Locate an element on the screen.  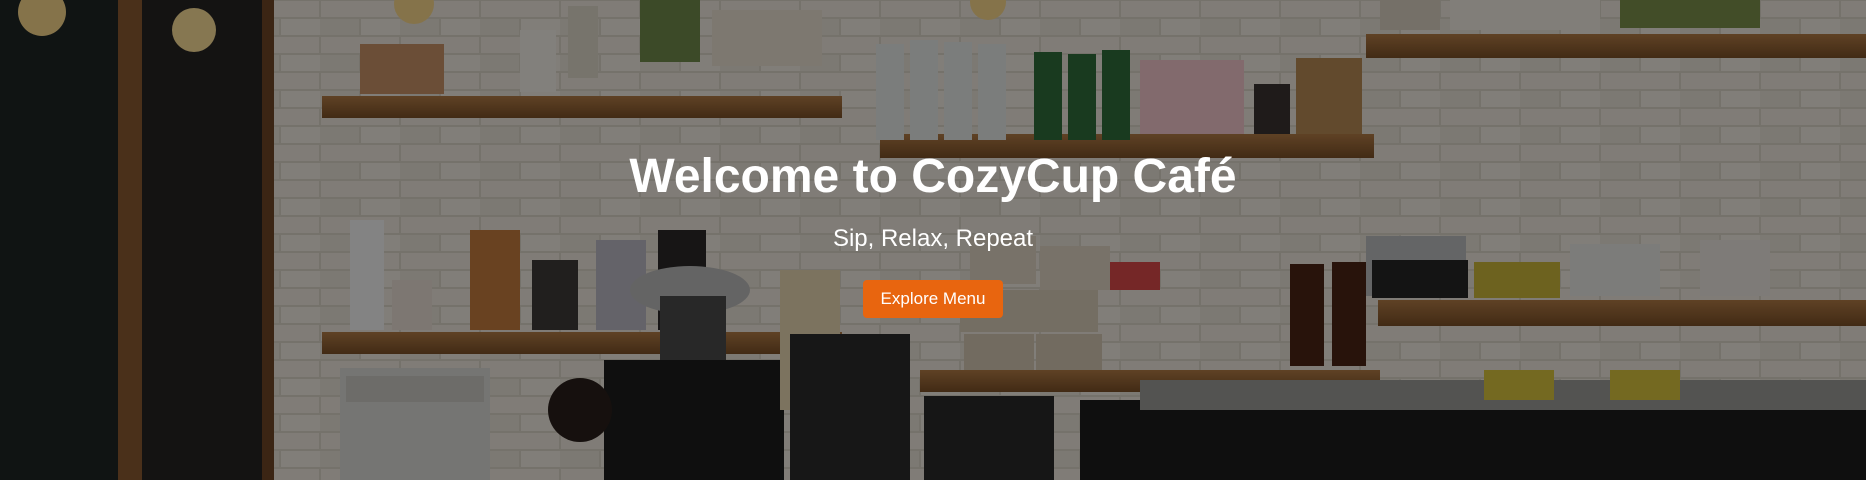
hero-title: Welcome to CozyCup Café is located at coordinates (933, 176).